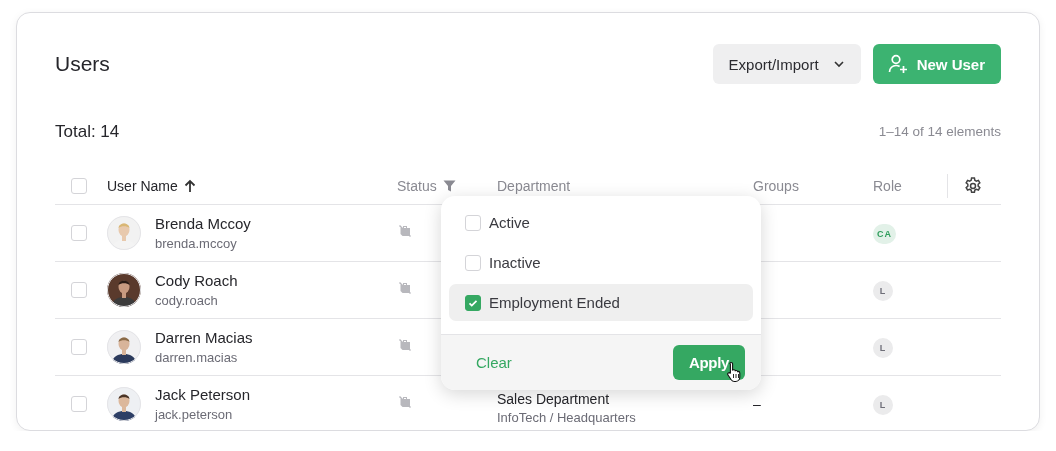  I want to click on user-name: Cody Roach, so click(196, 280).